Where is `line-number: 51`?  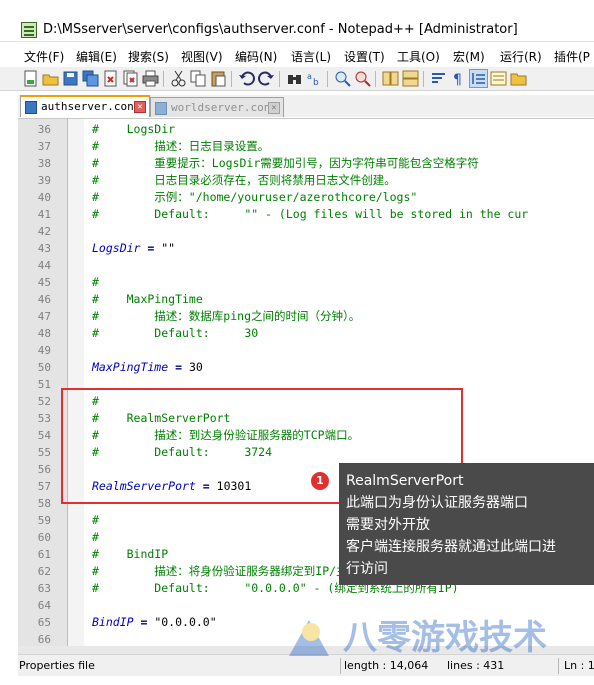
line-number: 51 is located at coordinates (44, 384).